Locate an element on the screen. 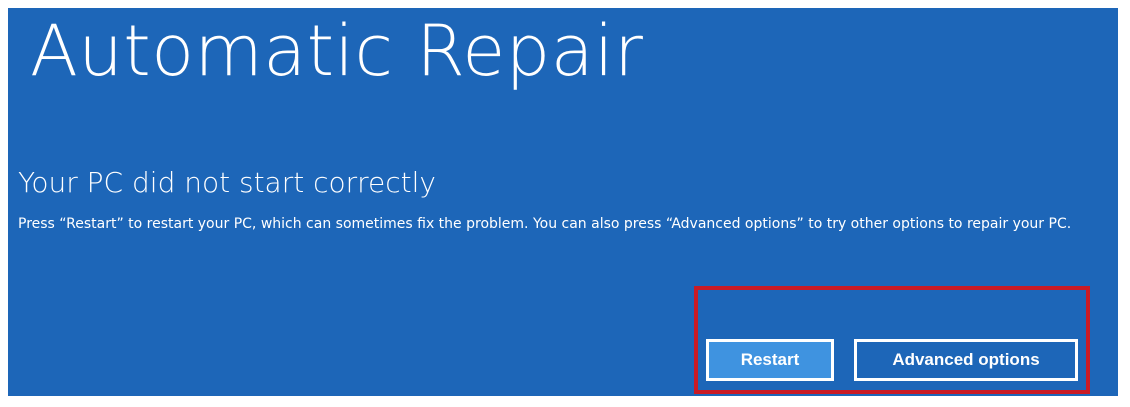 Image resolution: width=1130 pixels, height=407 pixels. page-title: Automatic Repair is located at coordinates (337, 51).